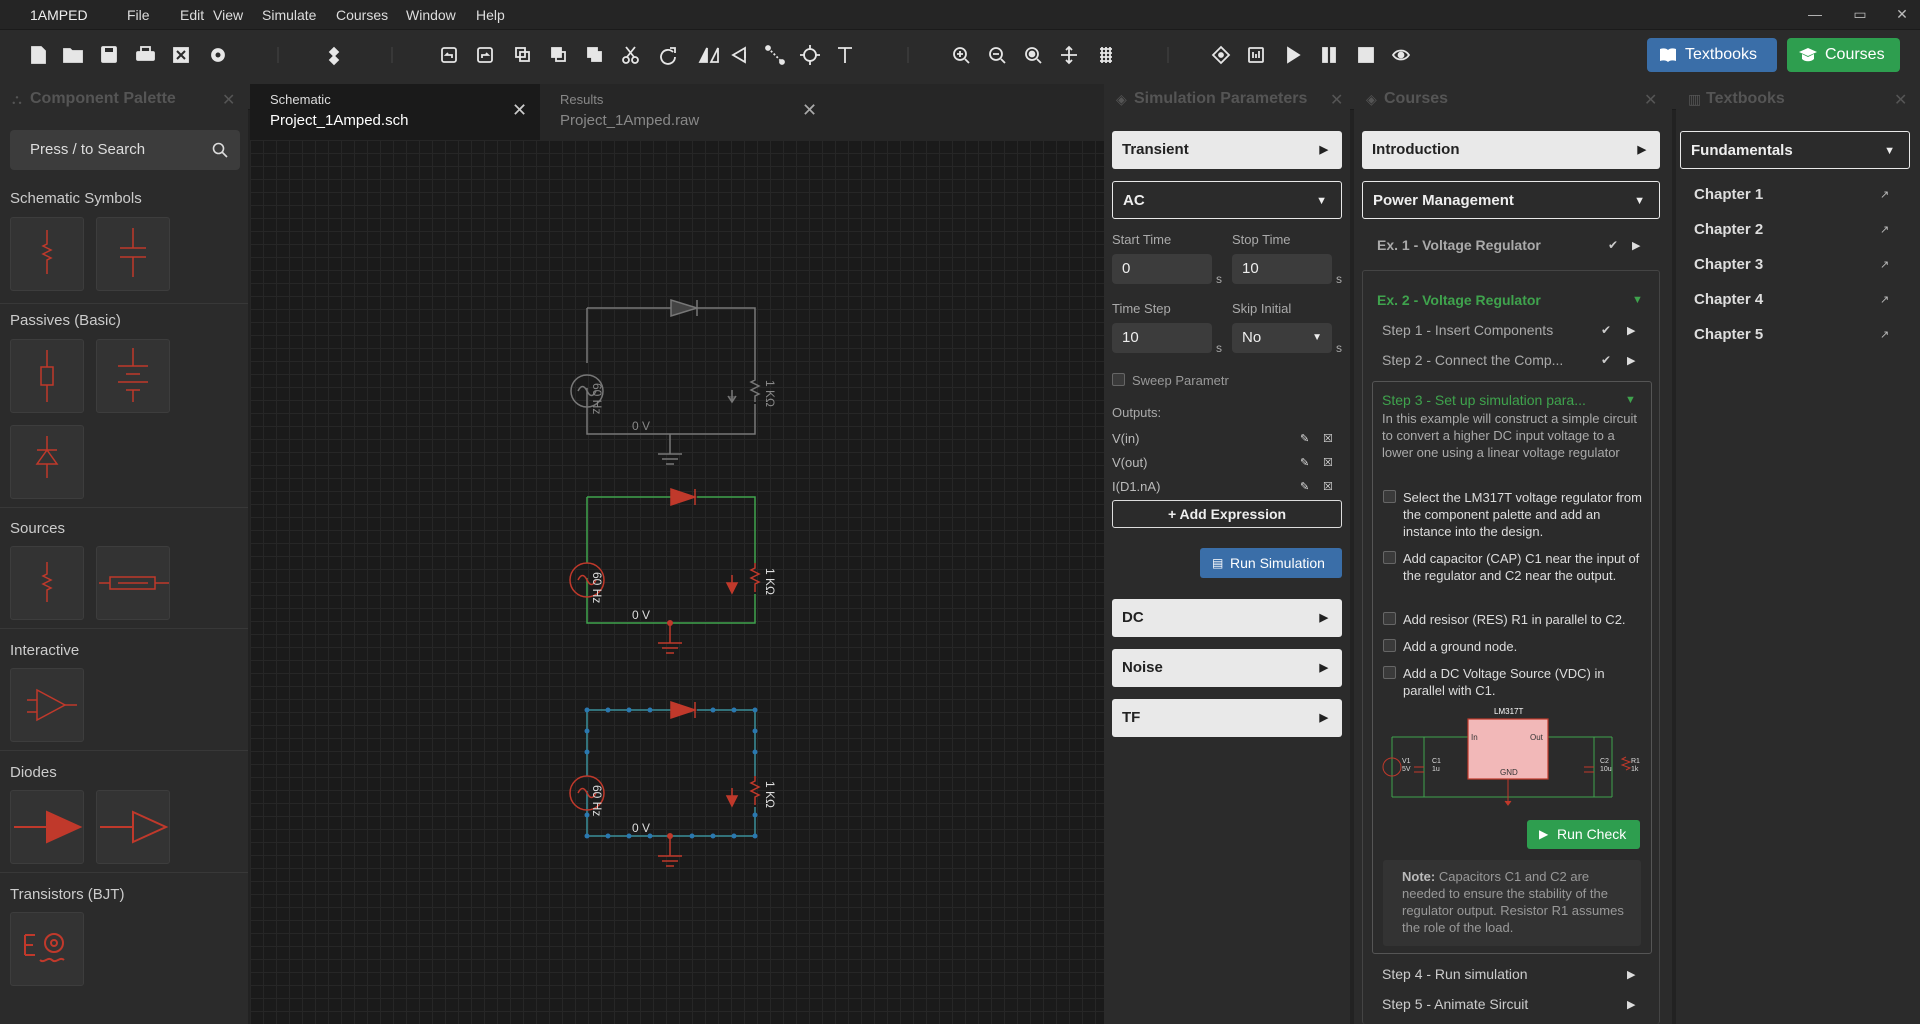 This screenshot has width=1920, height=1024. I want to click on chapter-link: Chapter 4, so click(1728, 299).